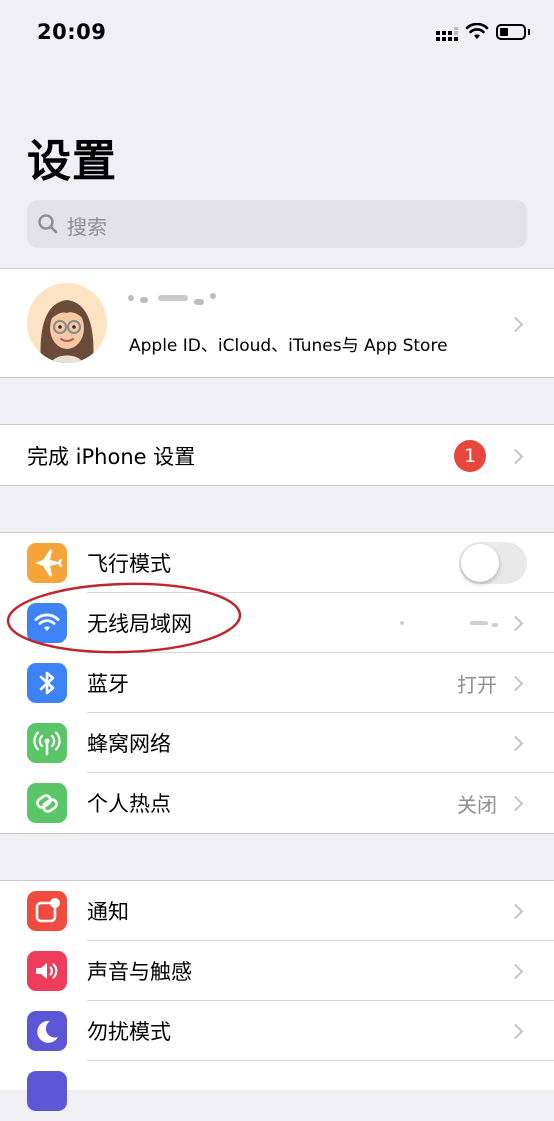 This screenshot has height=1121, width=554. What do you see at coordinates (129, 804) in the screenshot?
I see `personal-hotspot-label: 个人热点` at bounding box center [129, 804].